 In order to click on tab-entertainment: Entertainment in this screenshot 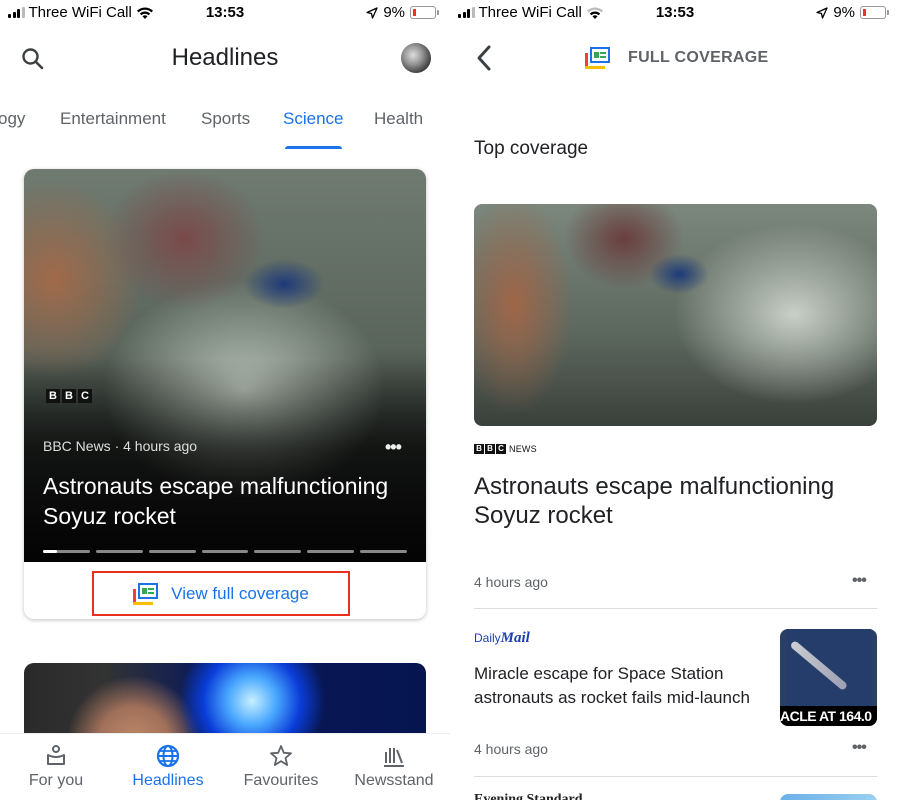, I will do `click(113, 119)`.